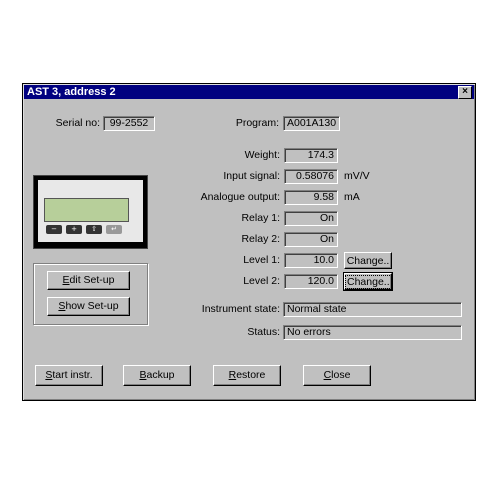 The height and width of the screenshot is (500, 500). Describe the element at coordinates (311, 155) in the screenshot. I see `weight-field: 174.3` at that location.